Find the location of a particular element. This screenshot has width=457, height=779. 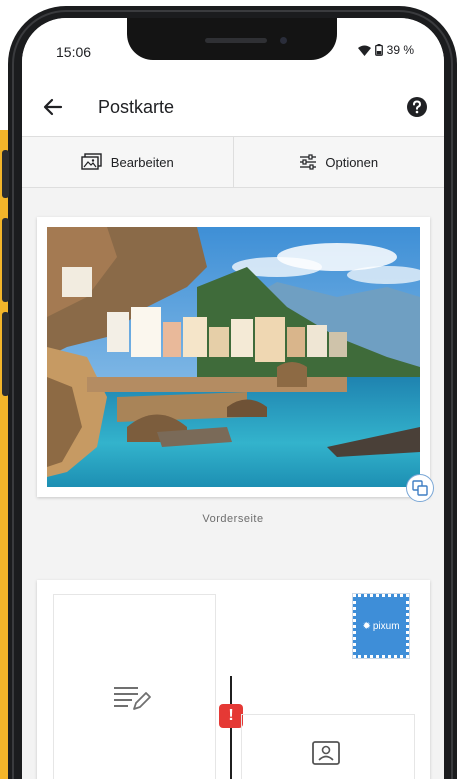

image-edit-icon is located at coordinates (91, 161).